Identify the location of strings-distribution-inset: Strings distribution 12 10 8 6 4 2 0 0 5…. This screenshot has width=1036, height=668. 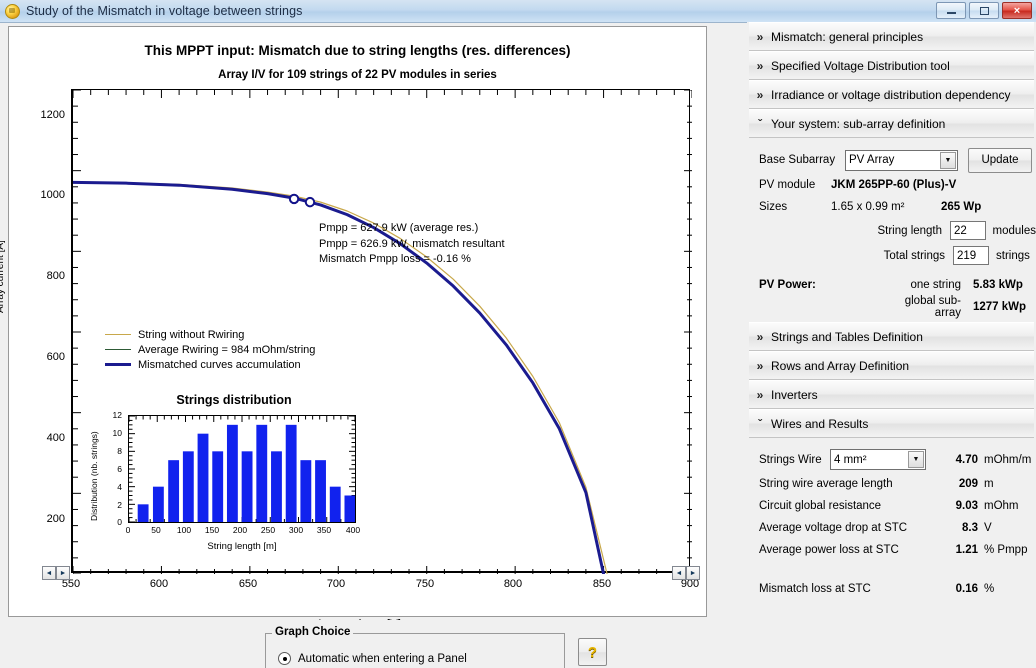
(234, 484).